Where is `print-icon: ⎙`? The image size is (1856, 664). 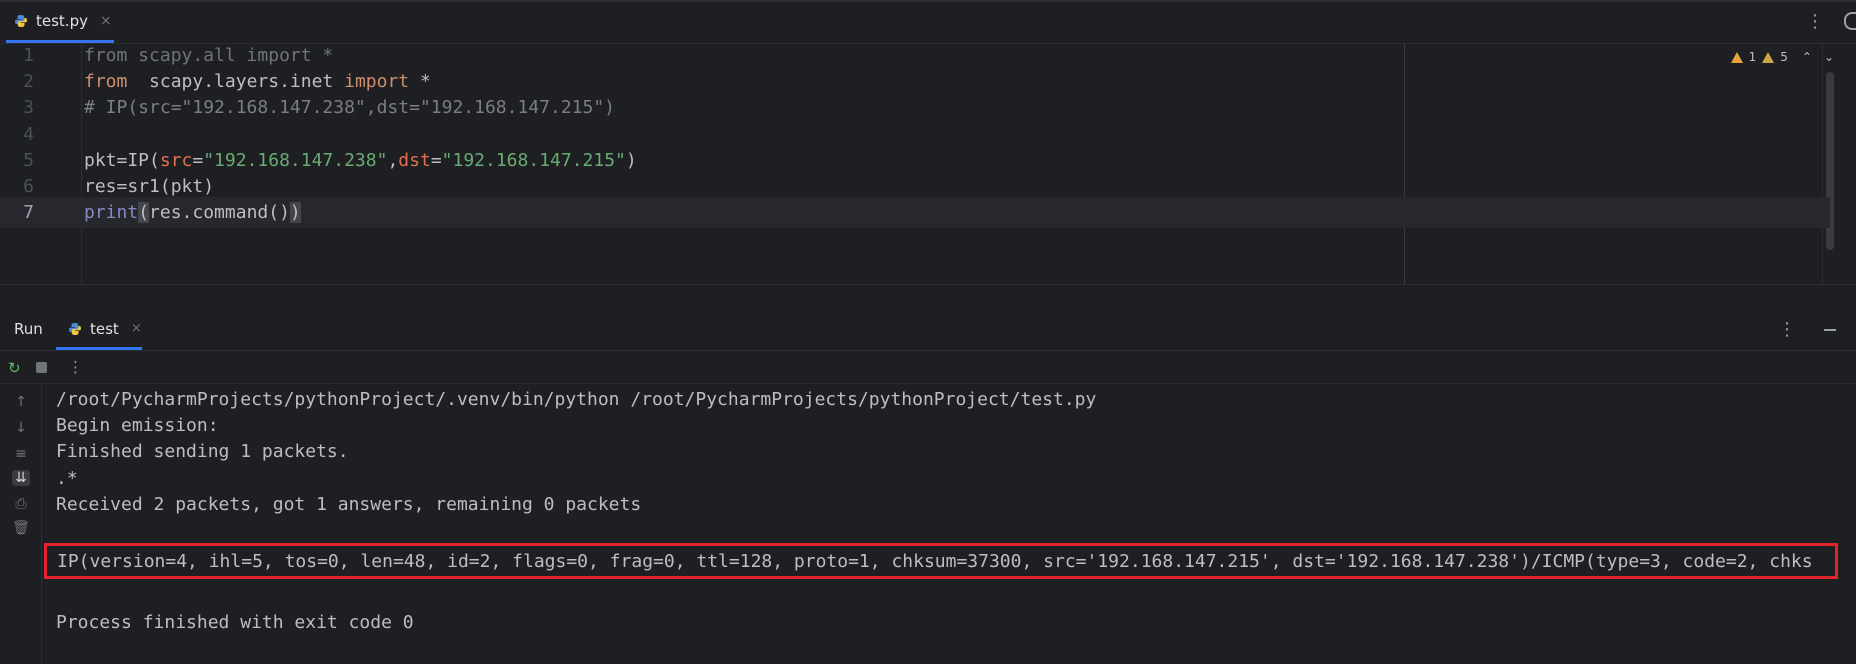
print-icon: ⎙ is located at coordinates (21, 504).